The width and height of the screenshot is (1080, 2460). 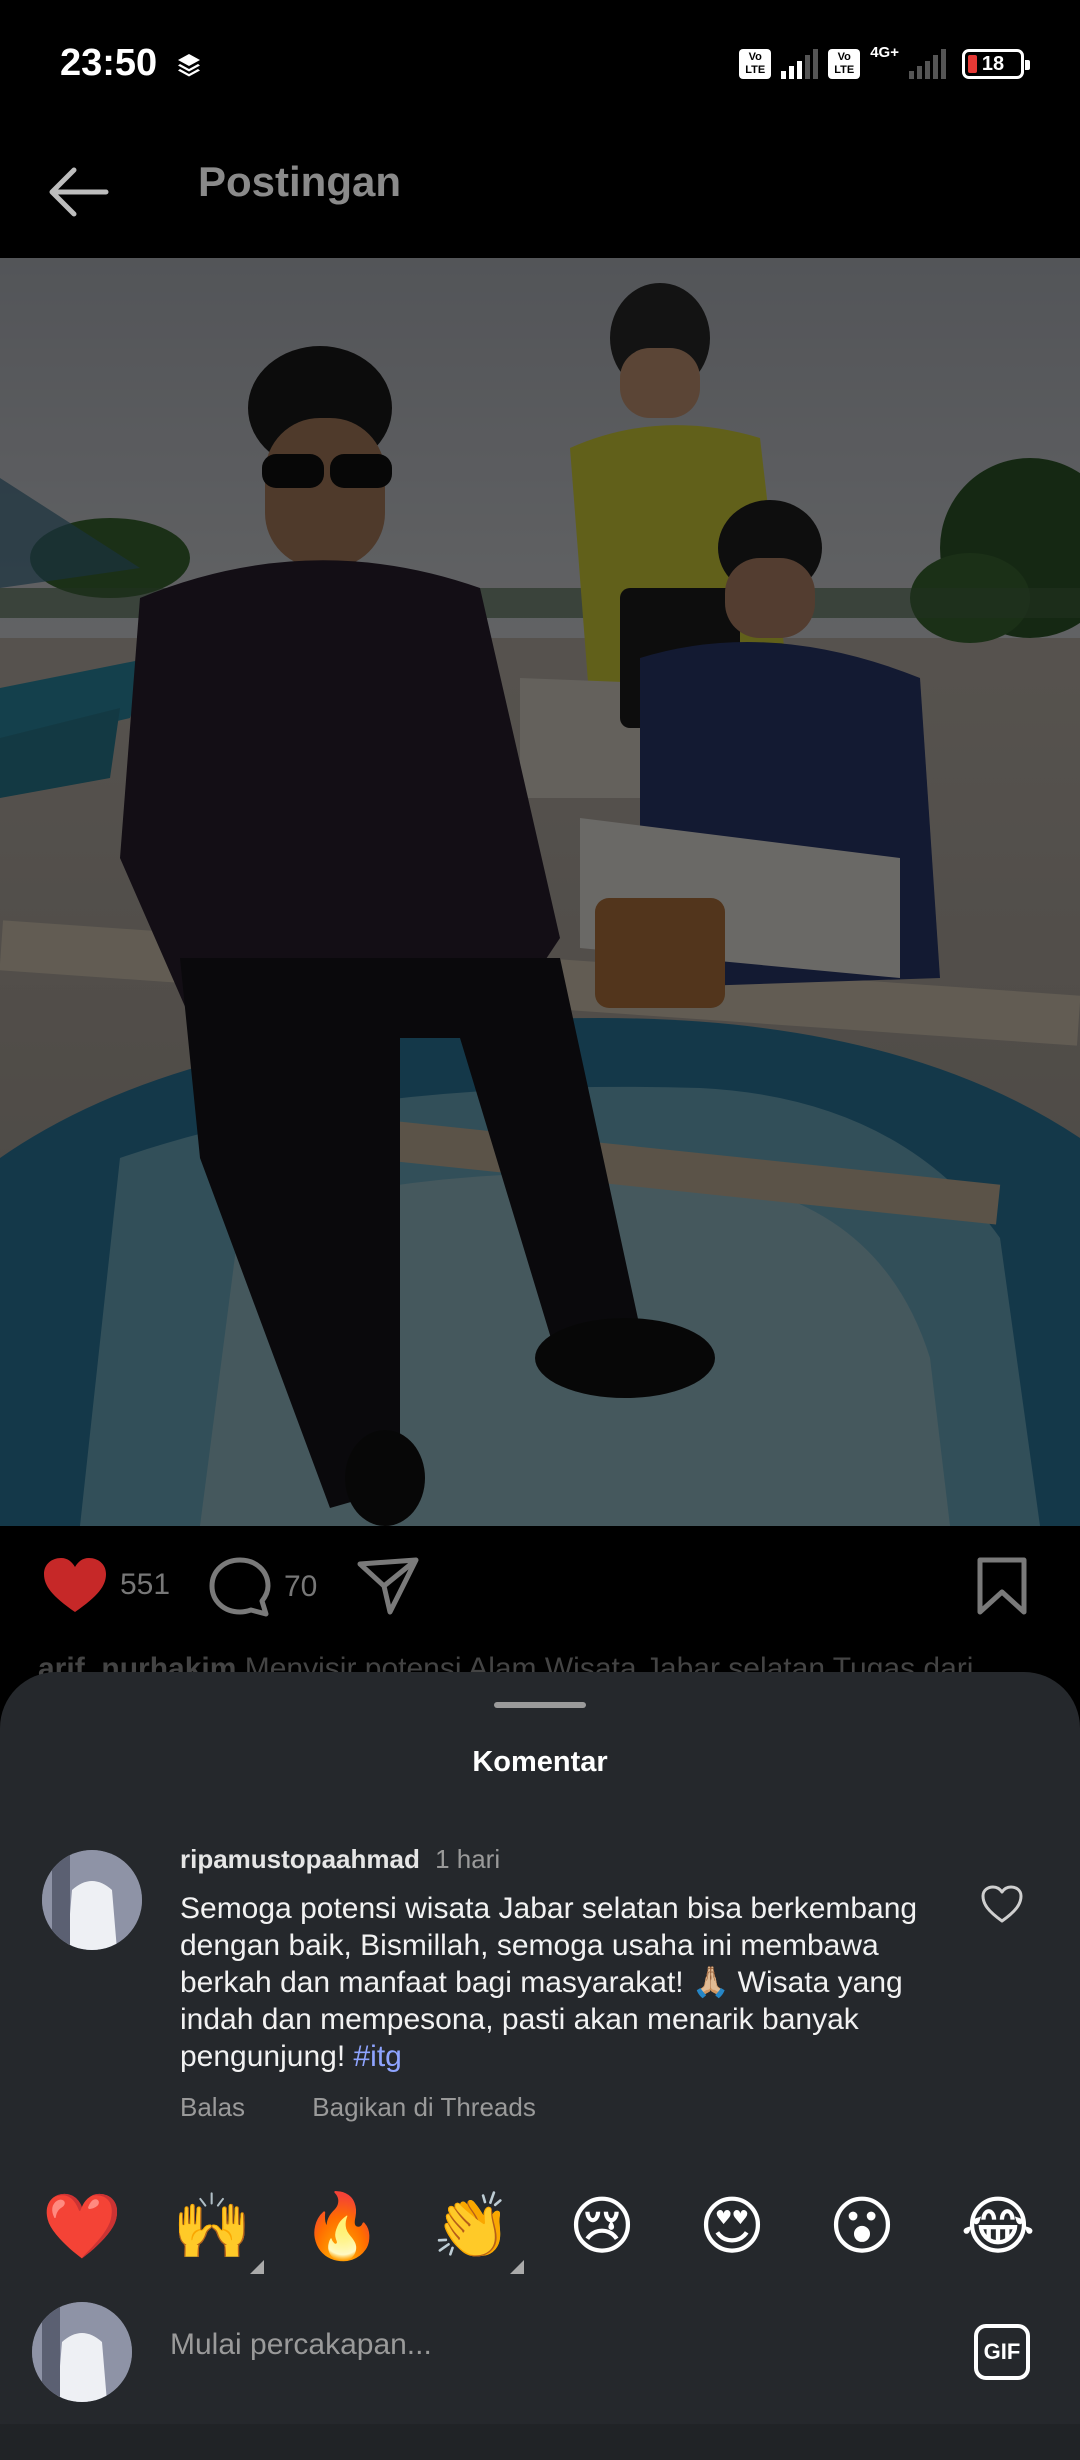 I want to click on comment-meta: ripamustopaahmad 1 hari, so click(x=340, y=1859).